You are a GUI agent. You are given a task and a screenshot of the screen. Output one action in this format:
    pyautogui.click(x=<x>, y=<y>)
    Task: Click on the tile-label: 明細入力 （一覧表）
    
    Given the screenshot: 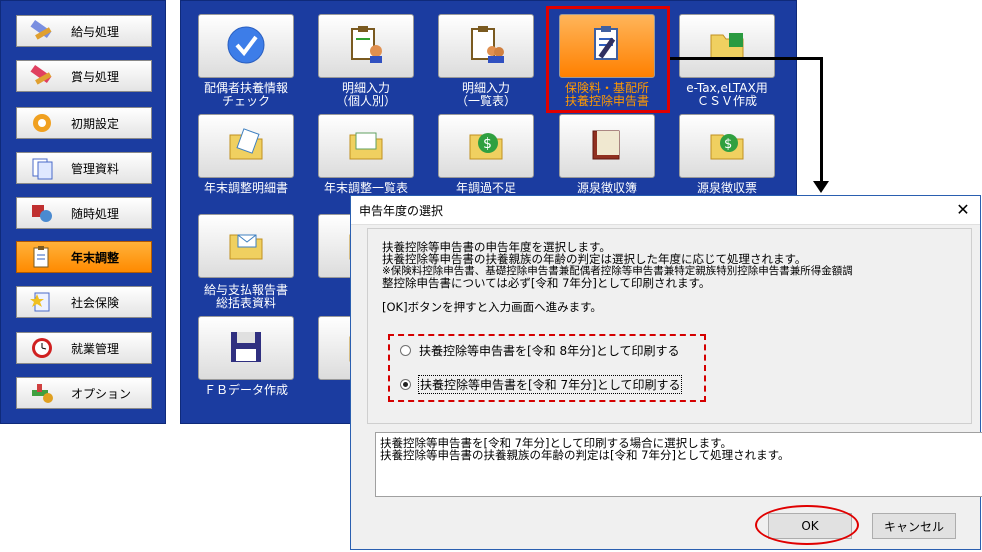 What is the action you would take?
    pyautogui.click(x=485, y=94)
    